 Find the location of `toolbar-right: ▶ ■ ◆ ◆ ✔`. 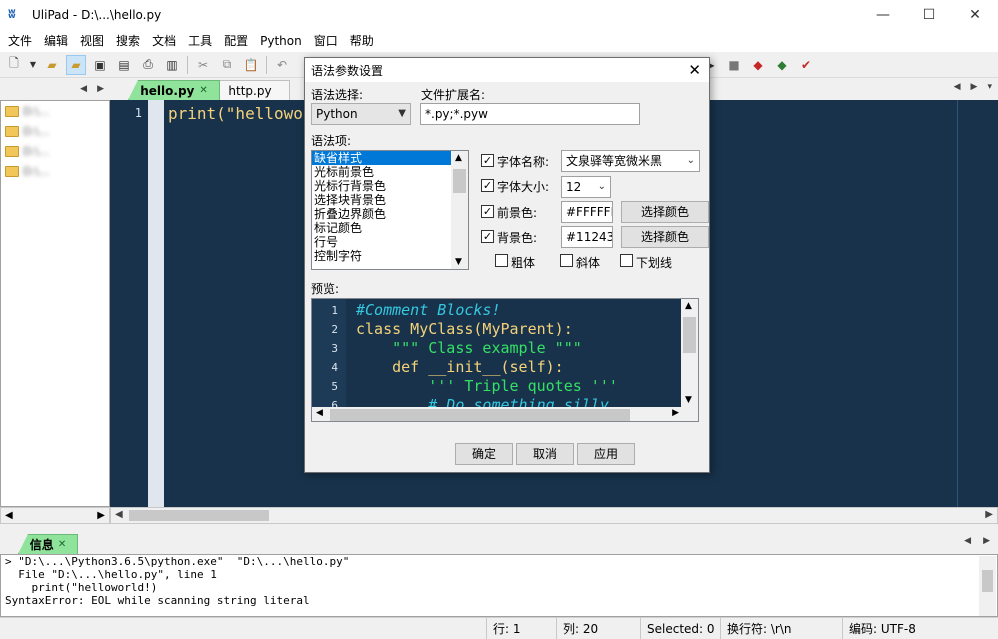

toolbar-right: ▶ ■ ◆ ◆ ✔ is located at coordinates (758, 65).